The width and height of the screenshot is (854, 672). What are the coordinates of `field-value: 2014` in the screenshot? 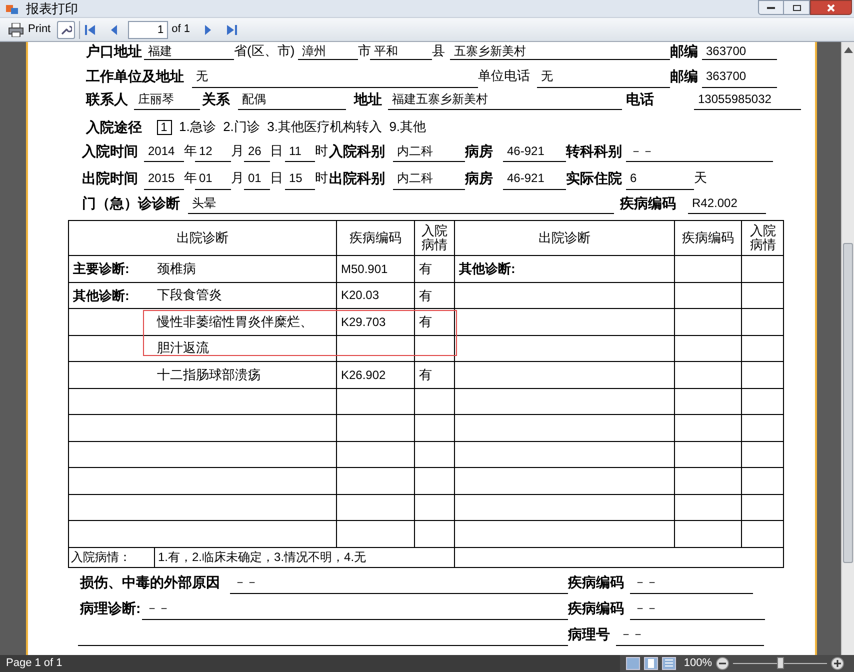 It's located at (164, 151).